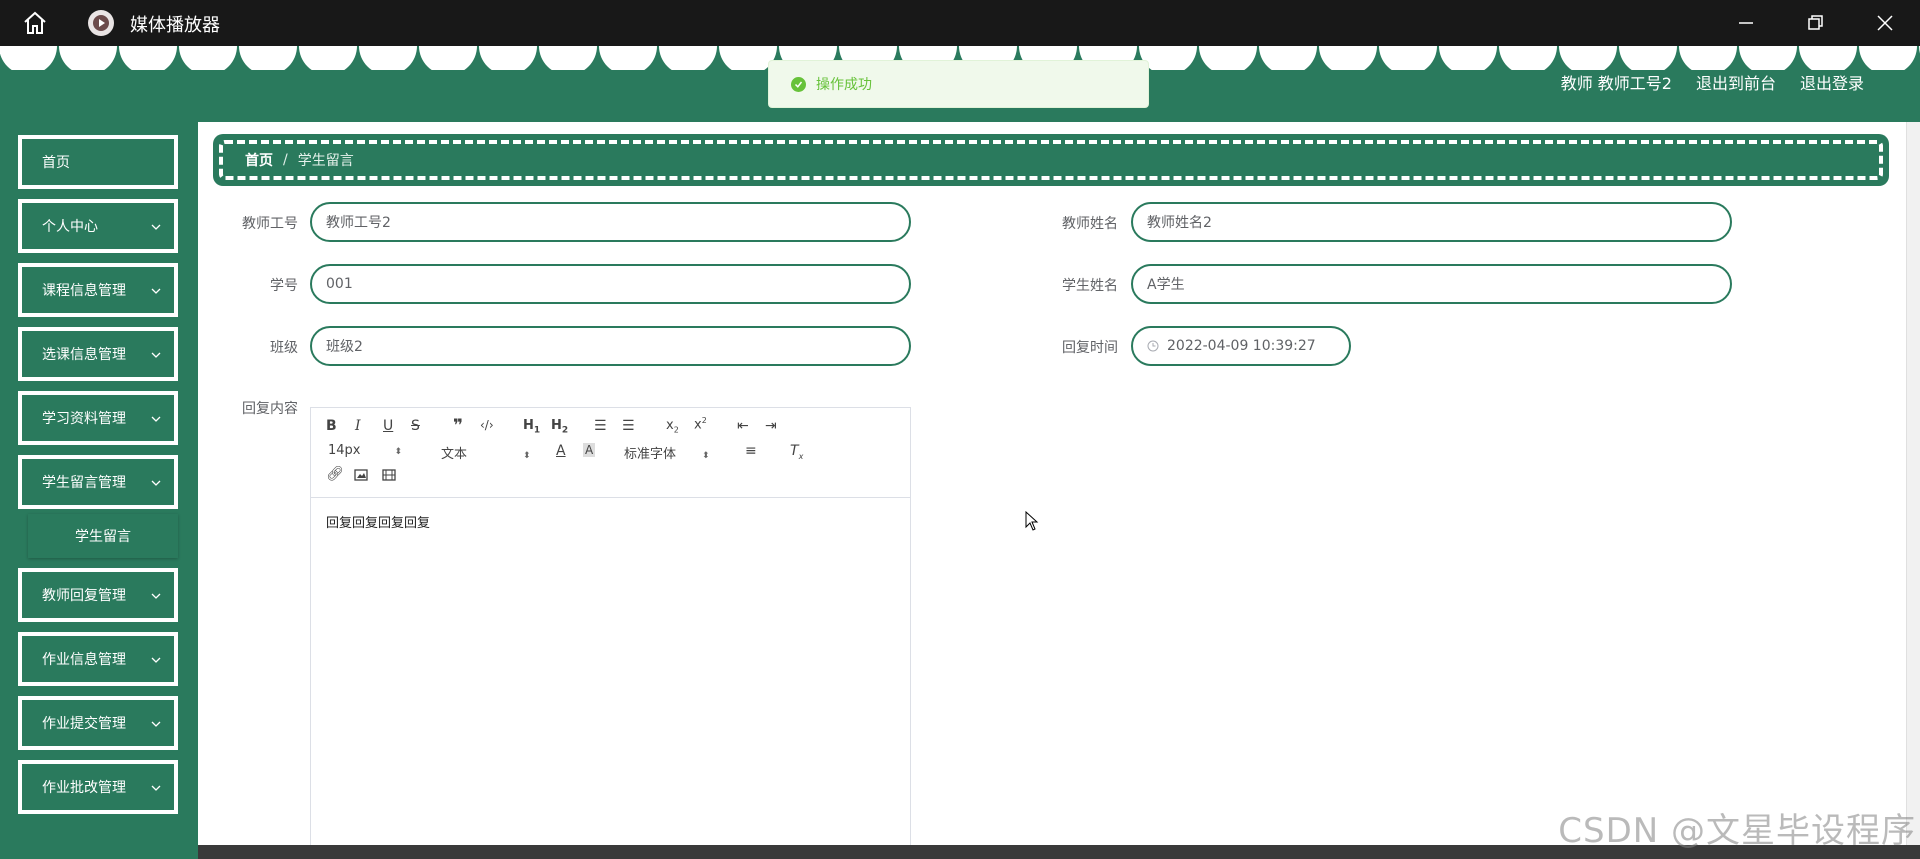  I want to click on watermark: CSDN @文星毕设程序, so click(1737, 831).